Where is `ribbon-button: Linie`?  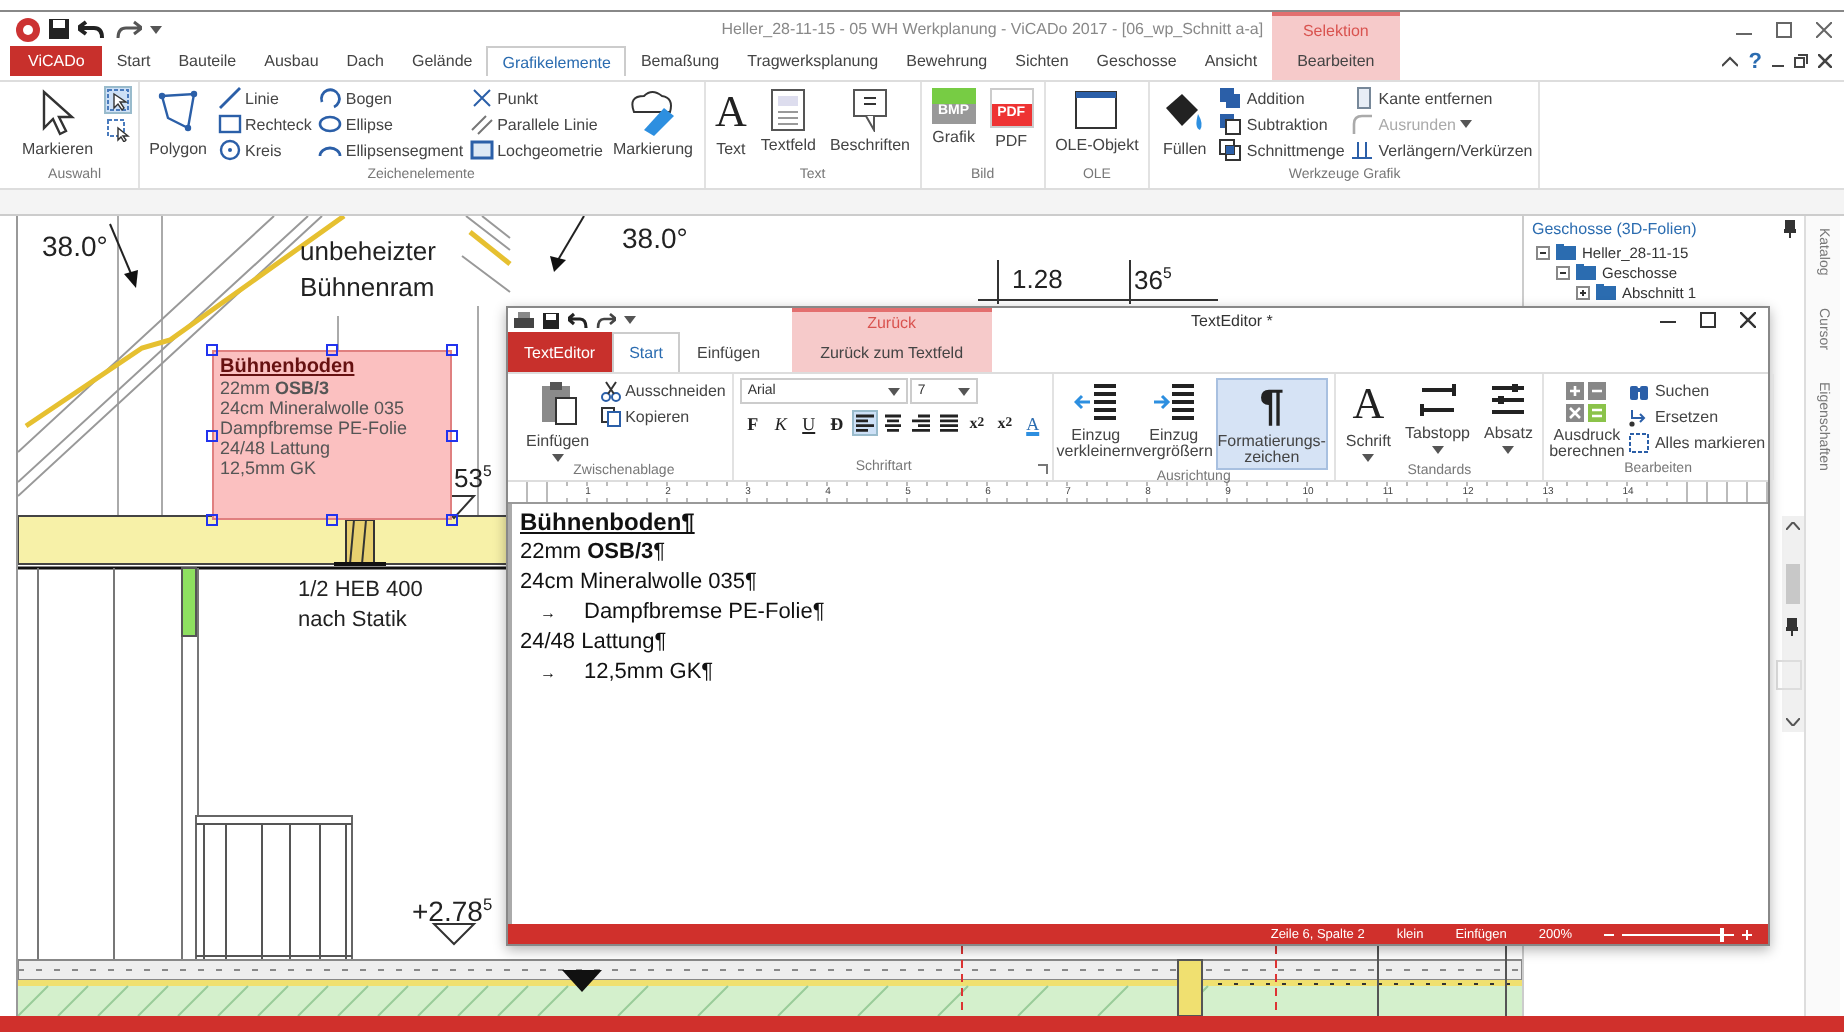
ribbon-button: Linie is located at coordinates (264, 98).